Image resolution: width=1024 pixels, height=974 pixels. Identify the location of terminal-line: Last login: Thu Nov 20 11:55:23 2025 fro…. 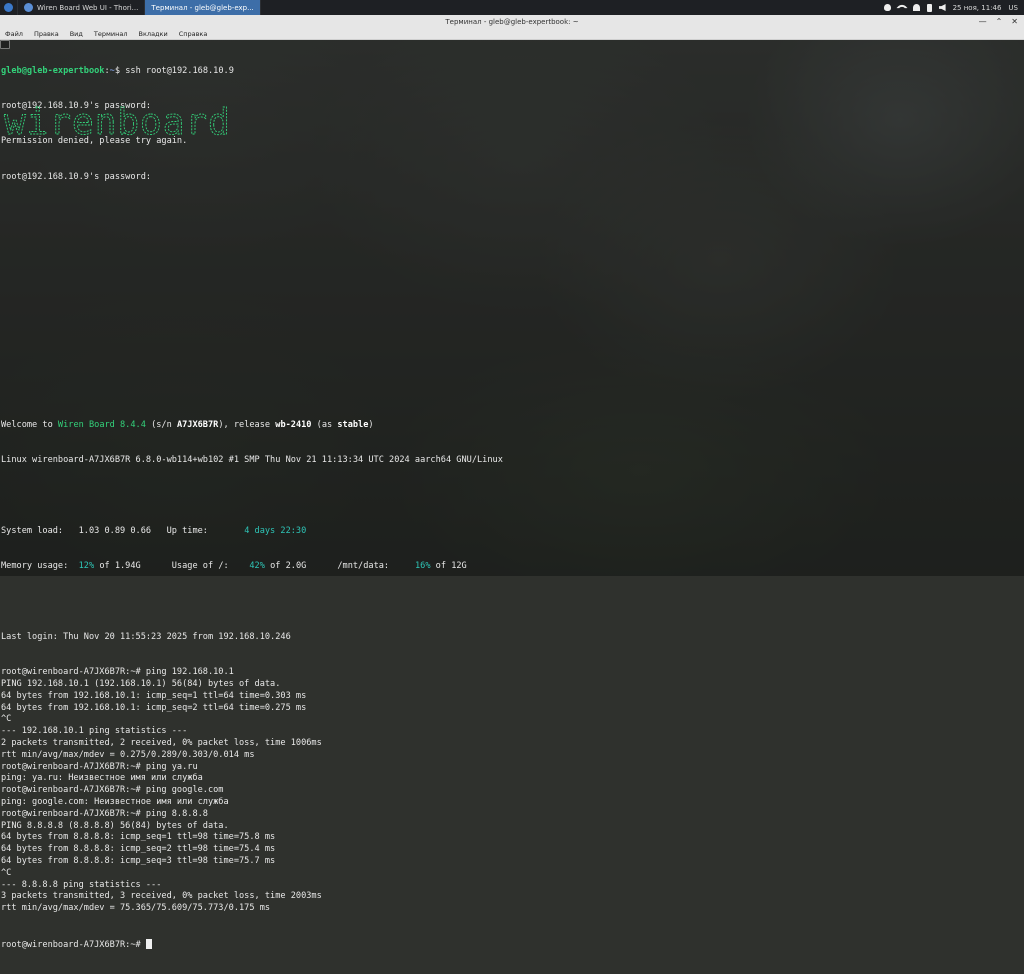
(146, 636).